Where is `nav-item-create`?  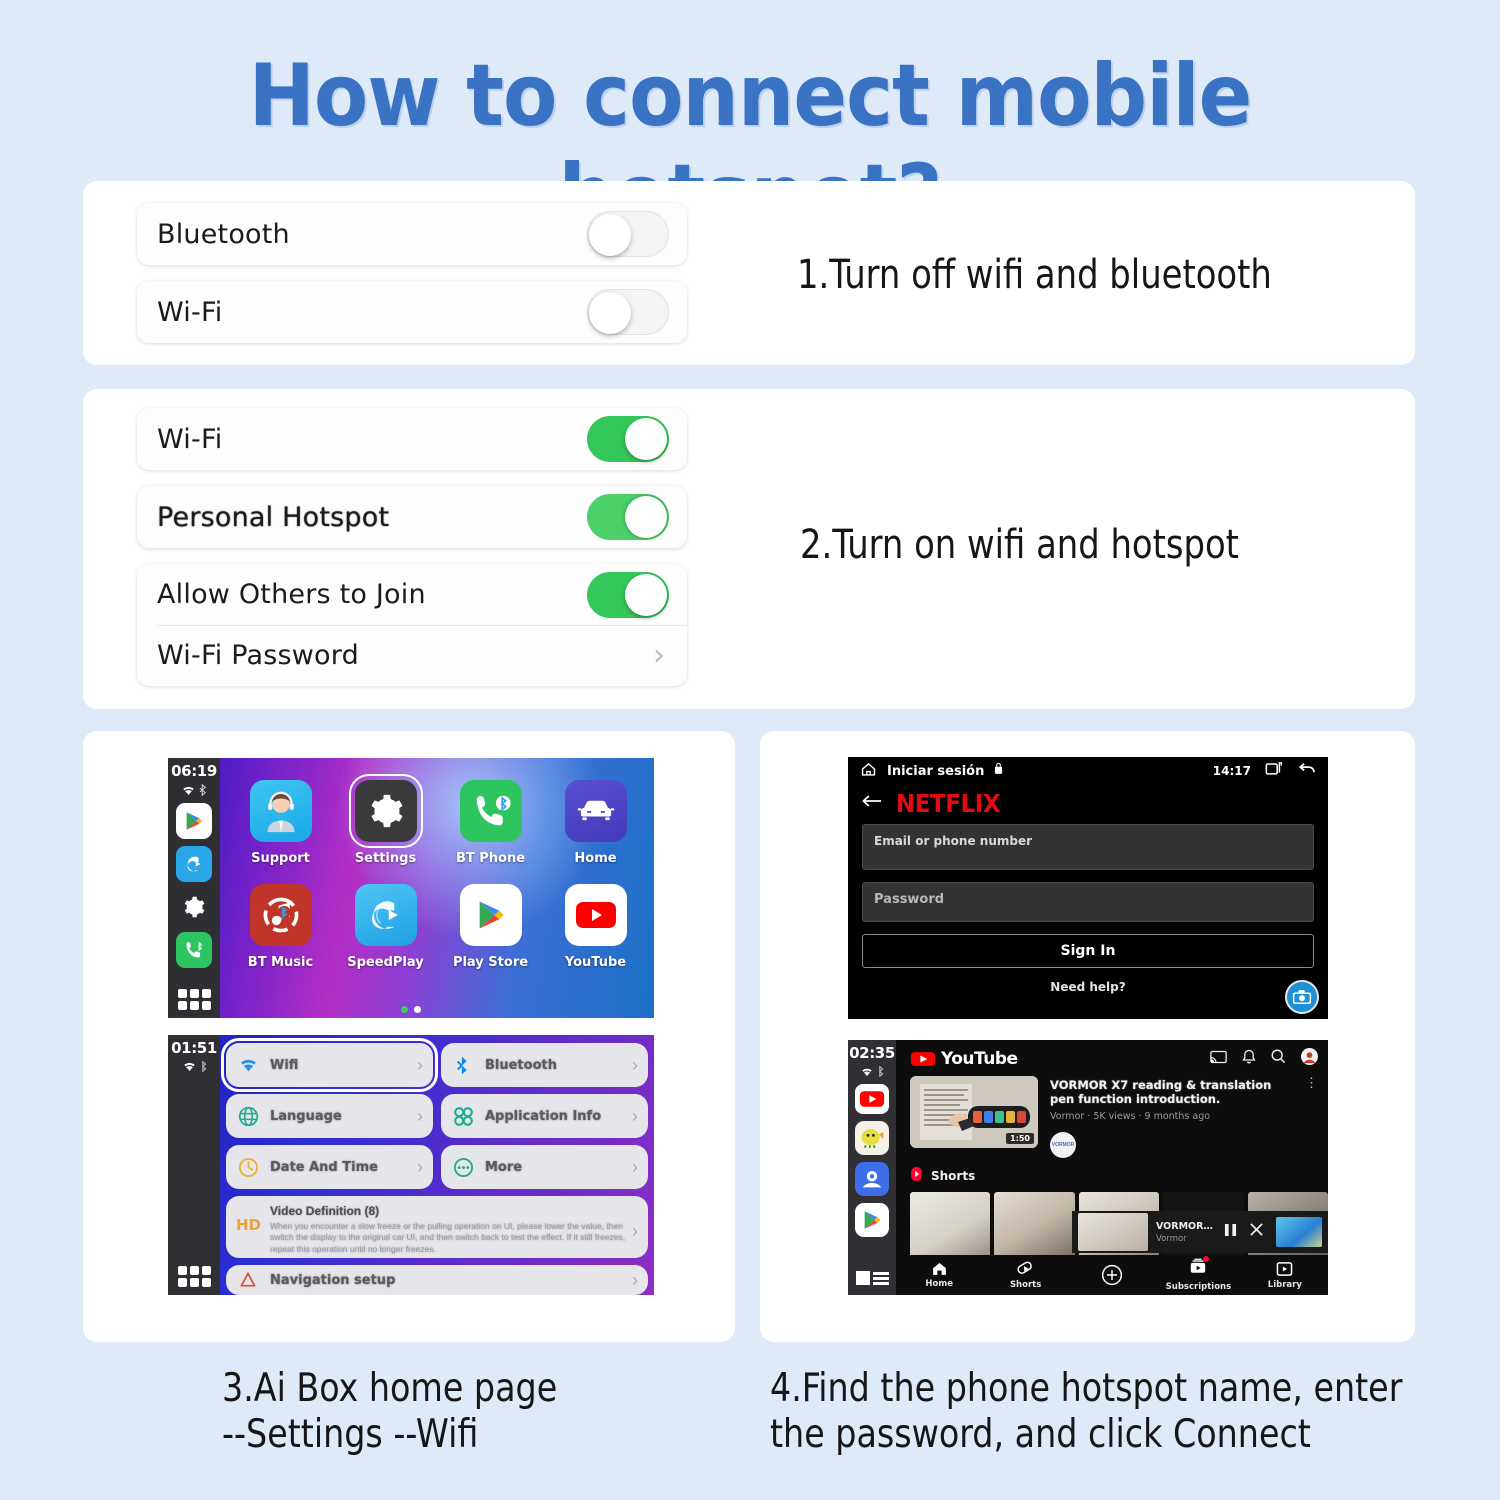 nav-item-create is located at coordinates (1112, 1275).